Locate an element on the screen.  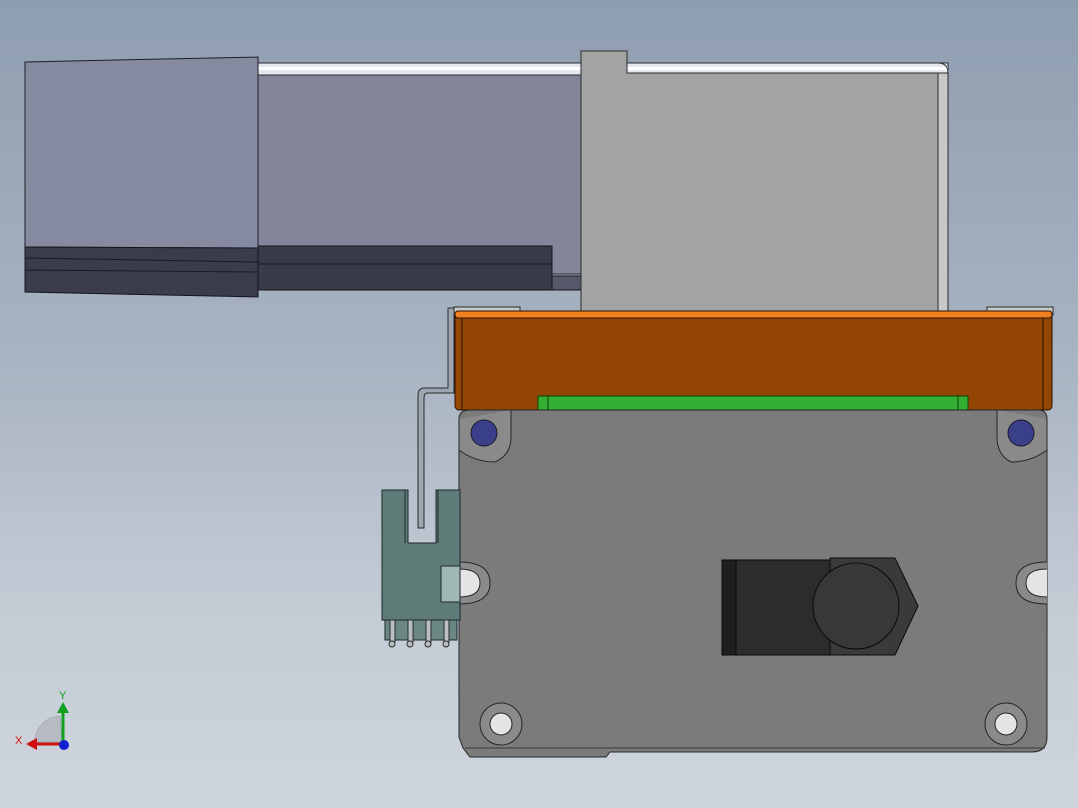
slider-cover is located at coordinates (764, 181).